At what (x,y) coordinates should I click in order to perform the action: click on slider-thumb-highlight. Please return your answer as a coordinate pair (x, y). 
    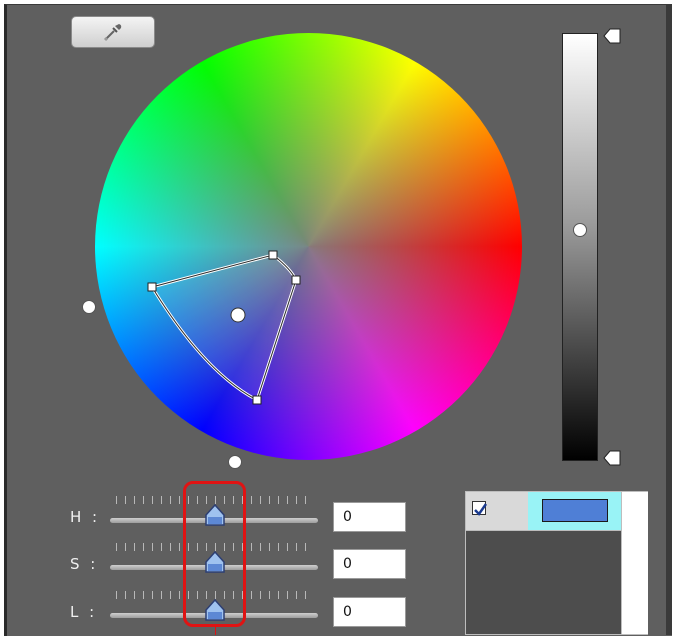
    Looking at the image, I should click on (214, 554).